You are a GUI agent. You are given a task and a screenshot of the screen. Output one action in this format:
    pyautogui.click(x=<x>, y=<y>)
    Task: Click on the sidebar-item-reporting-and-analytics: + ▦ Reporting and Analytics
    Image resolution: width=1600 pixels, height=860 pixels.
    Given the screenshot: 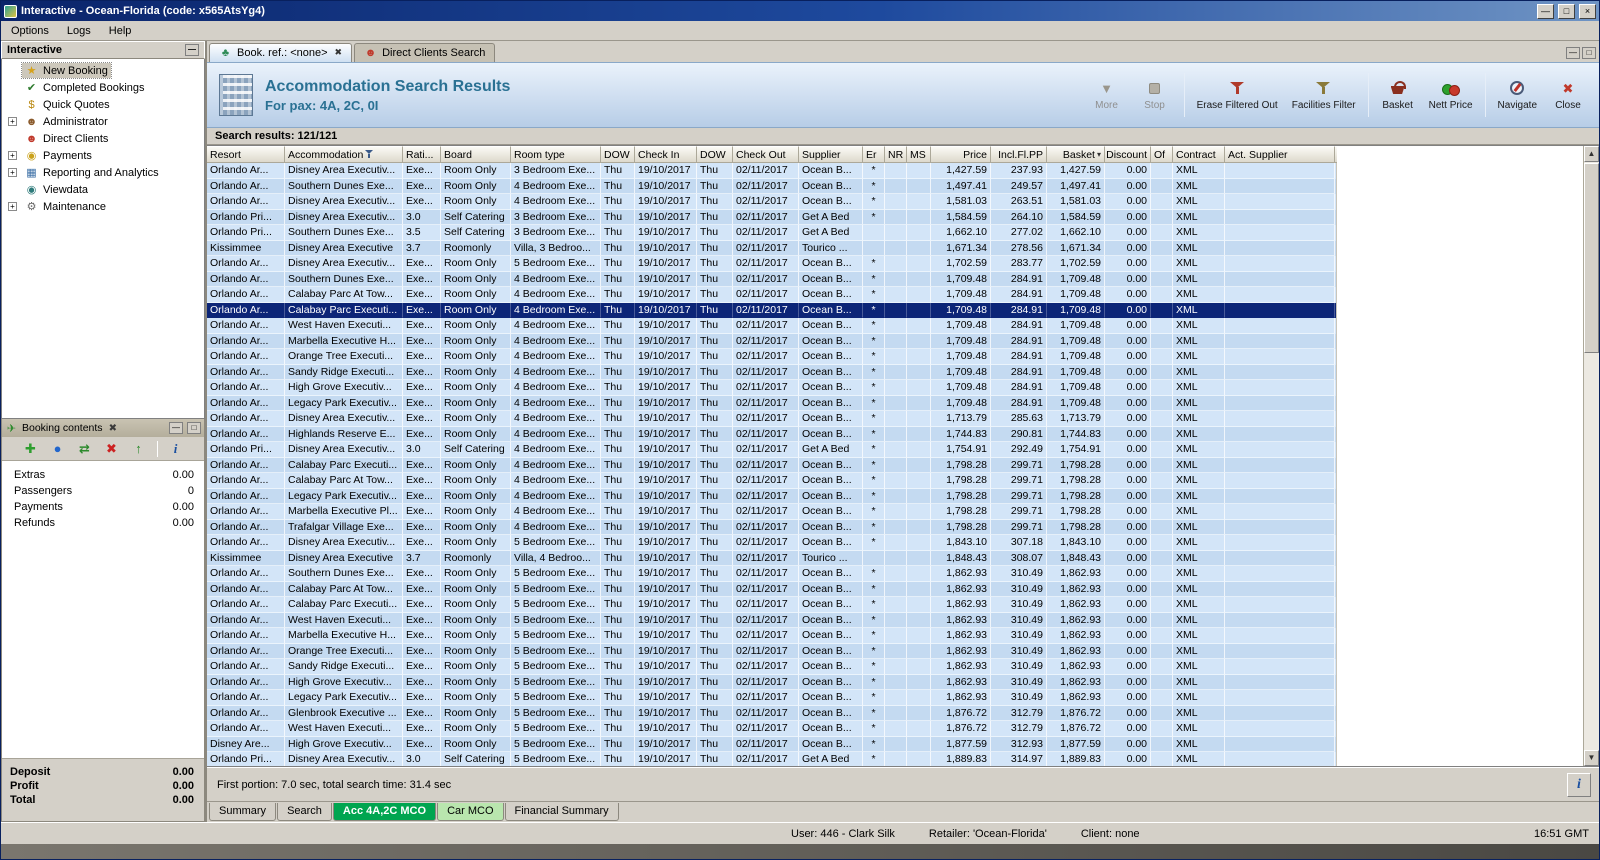 What is the action you would take?
    pyautogui.click(x=103, y=172)
    